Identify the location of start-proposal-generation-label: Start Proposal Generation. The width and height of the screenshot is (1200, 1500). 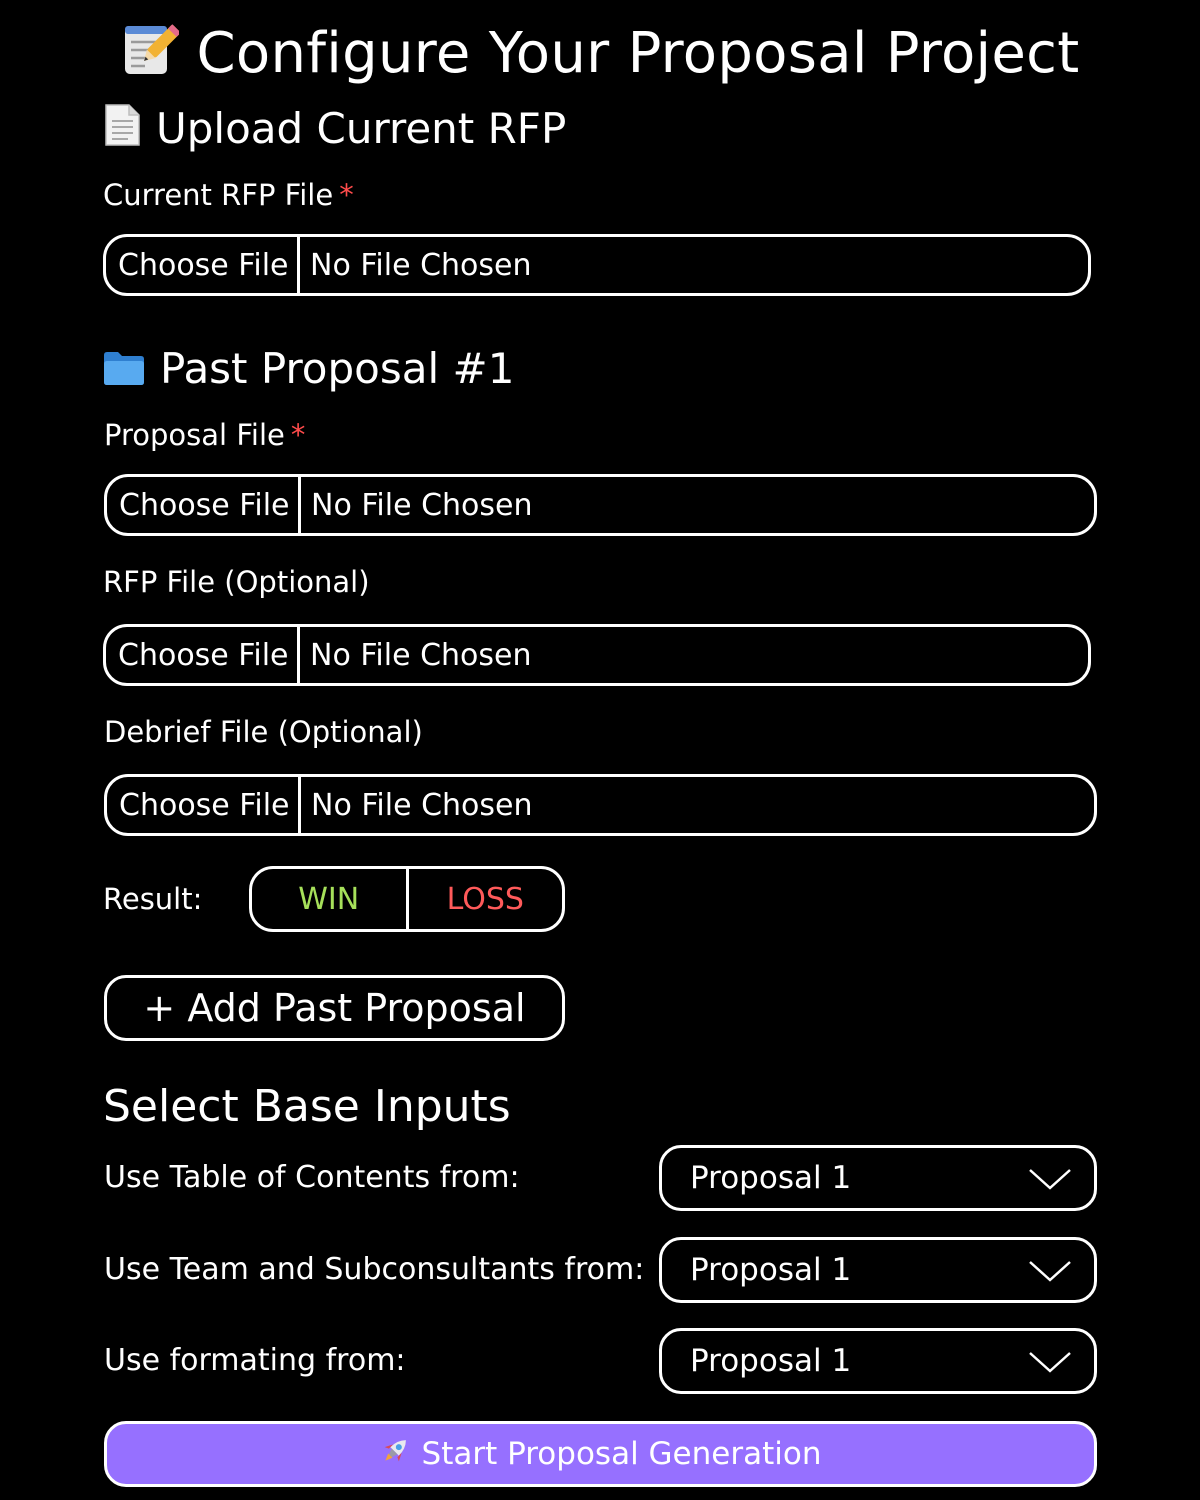
(621, 1454).